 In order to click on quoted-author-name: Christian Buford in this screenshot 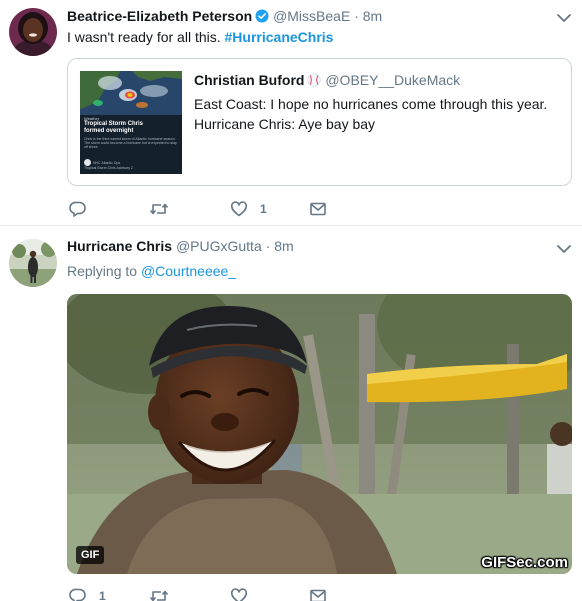, I will do `click(249, 80)`.